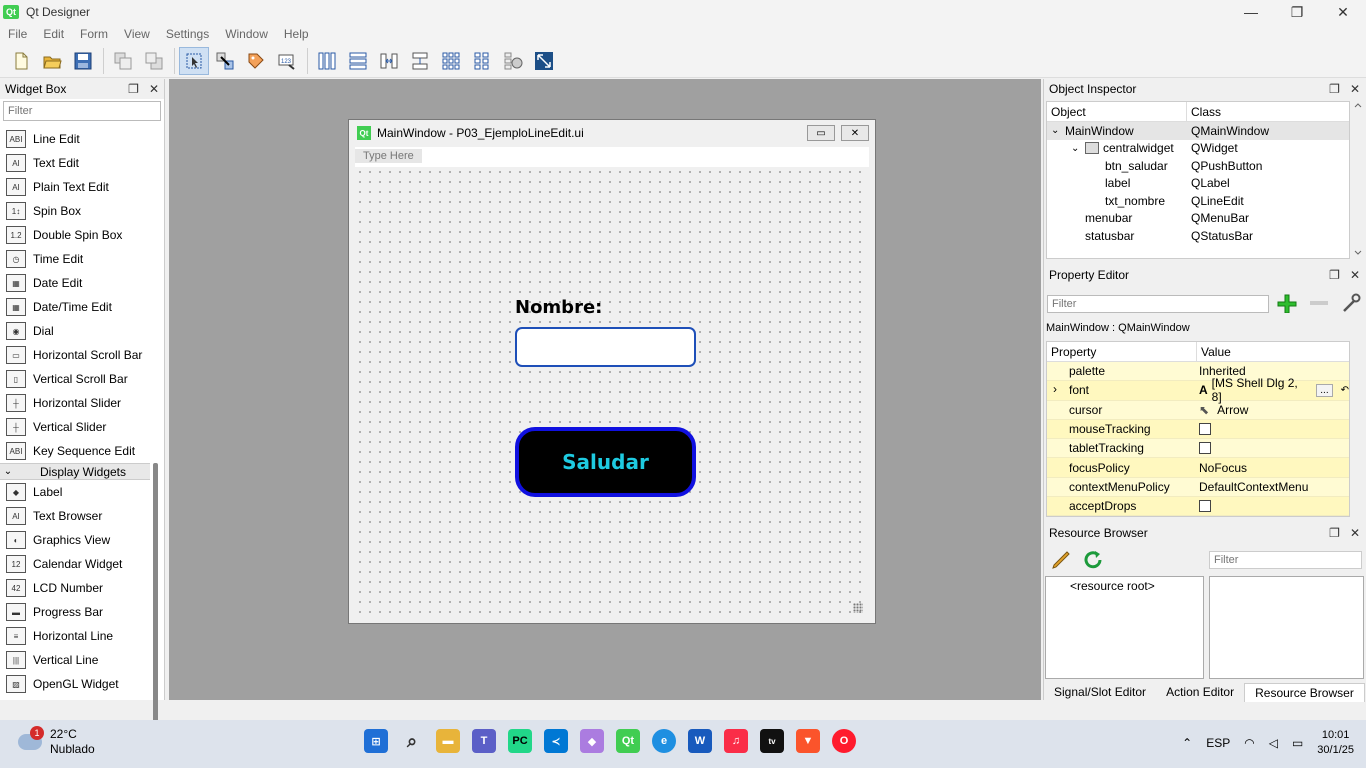 The height and width of the screenshot is (768, 1366). Describe the element at coordinates (1304, 692) in the screenshot. I see `tab-resource-browser: Resource Browser` at that location.